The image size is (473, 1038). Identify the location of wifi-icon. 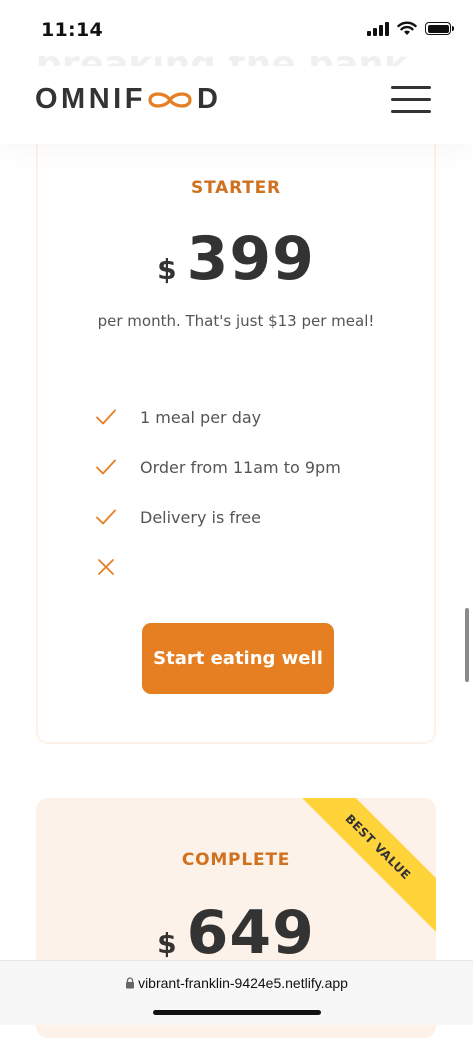
(407, 28).